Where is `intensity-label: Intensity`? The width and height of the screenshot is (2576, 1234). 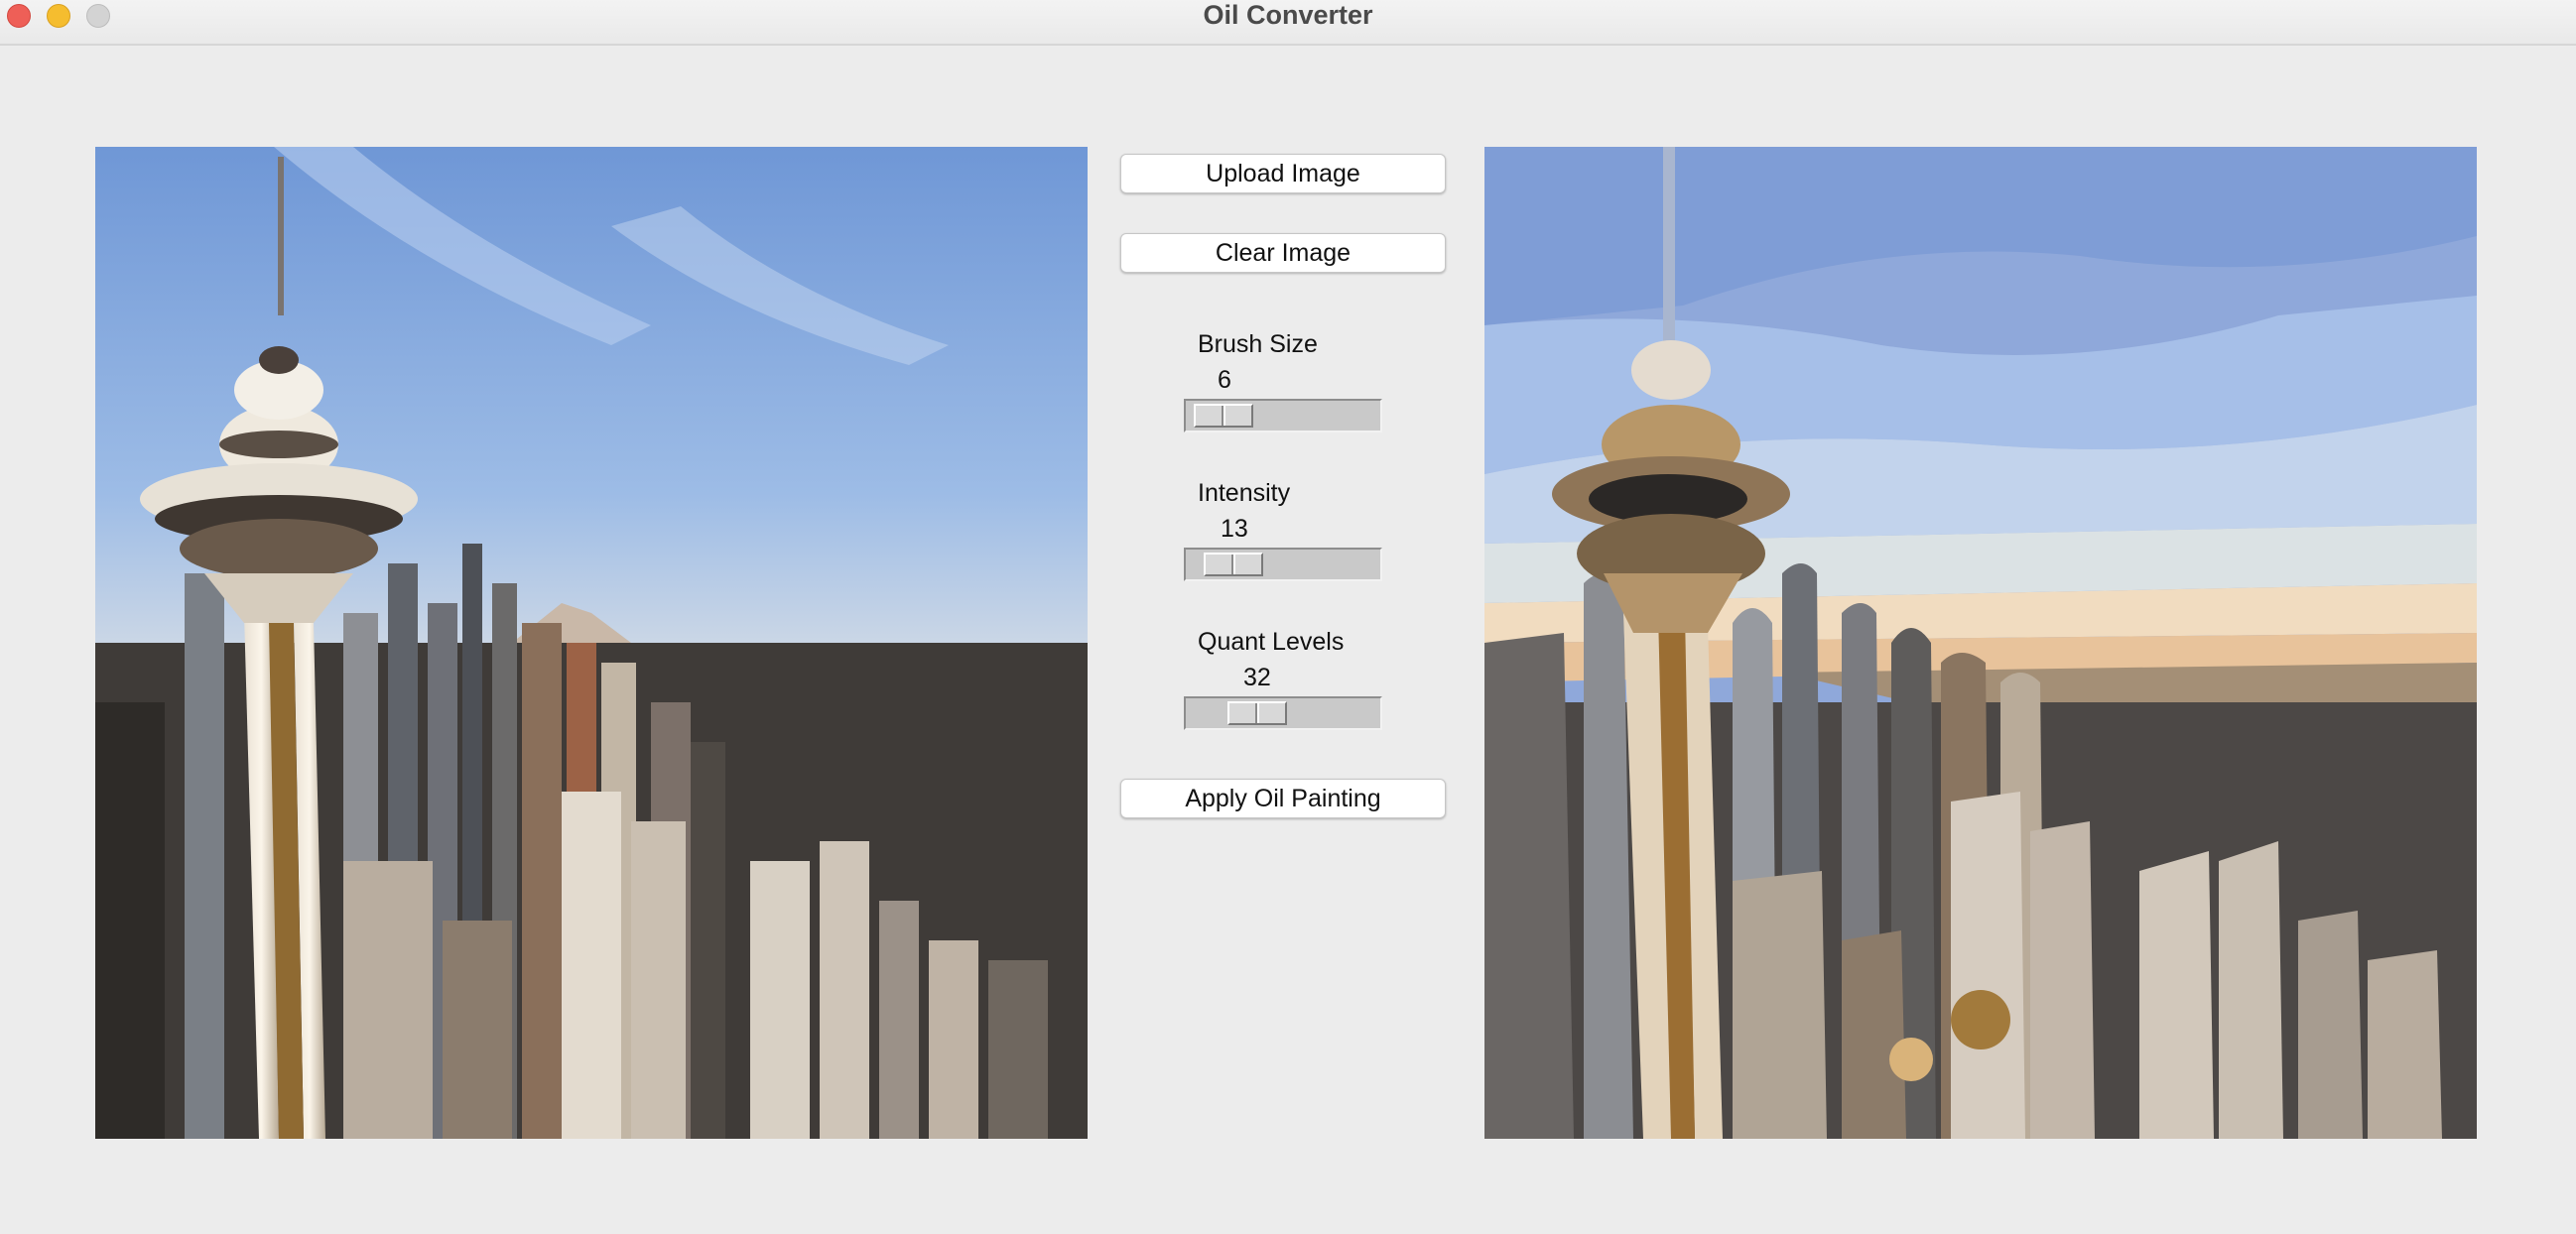 intensity-label: Intensity is located at coordinates (1245, 493).